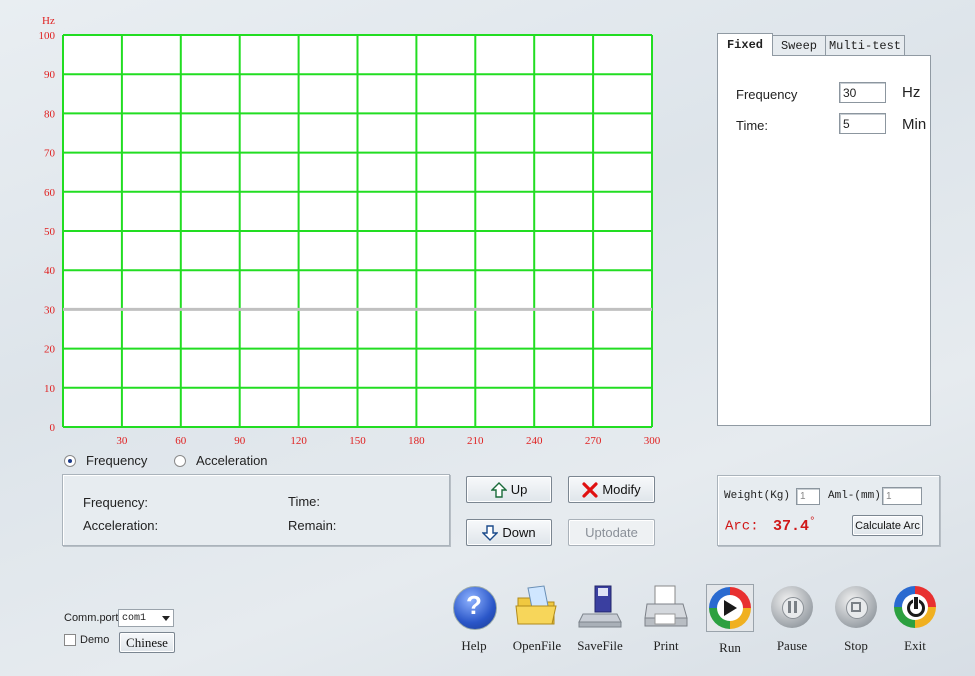 This screenshot has height=676, width=975. Describe the element at coordinates (298, 441) in the screenshot. I see `x-tick-label: 120` at that location.